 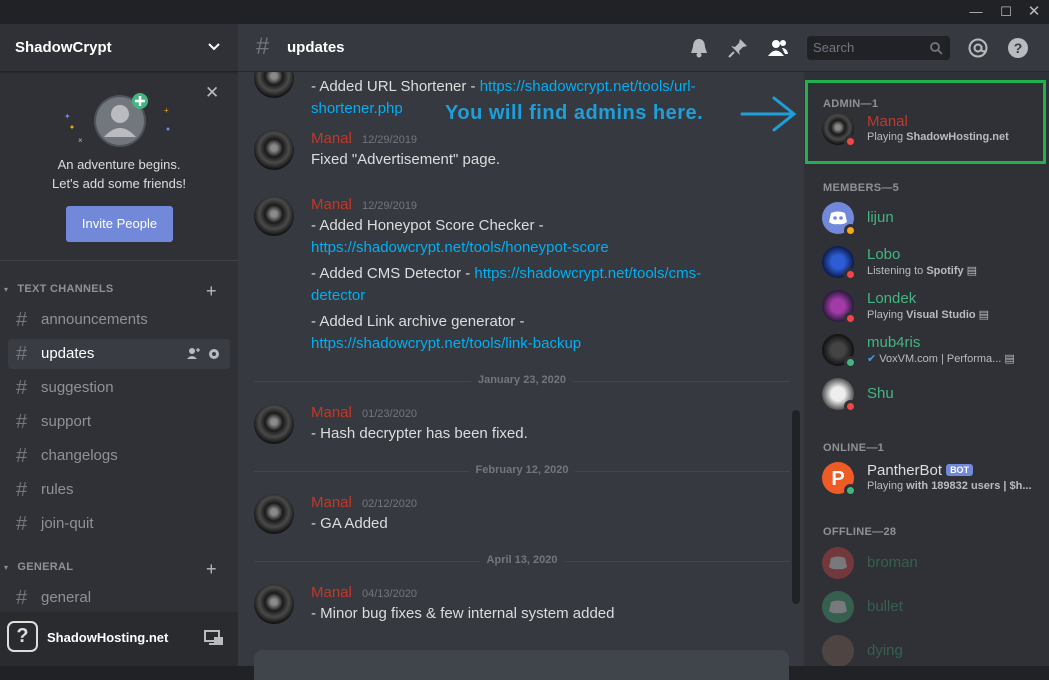 I want to click on search-placeholder: Search, so click(x=834, y=47).